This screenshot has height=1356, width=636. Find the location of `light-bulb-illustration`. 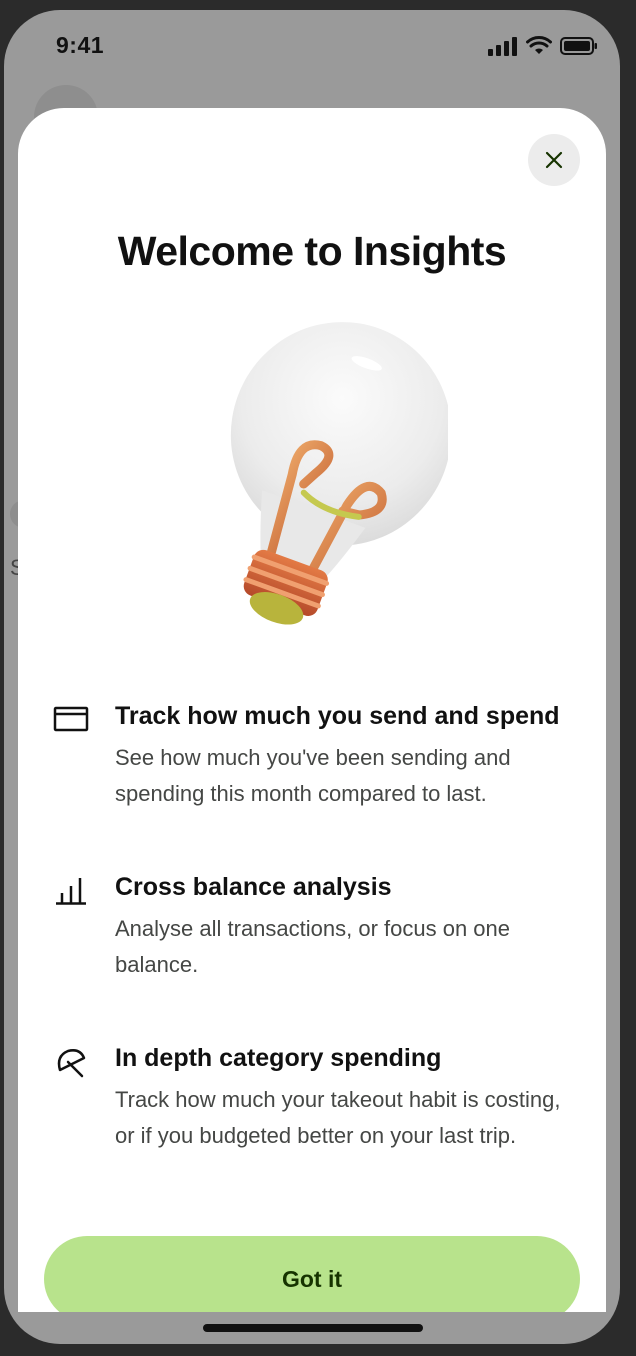

light-bulb-illustration is located at coordinates (339, 473).